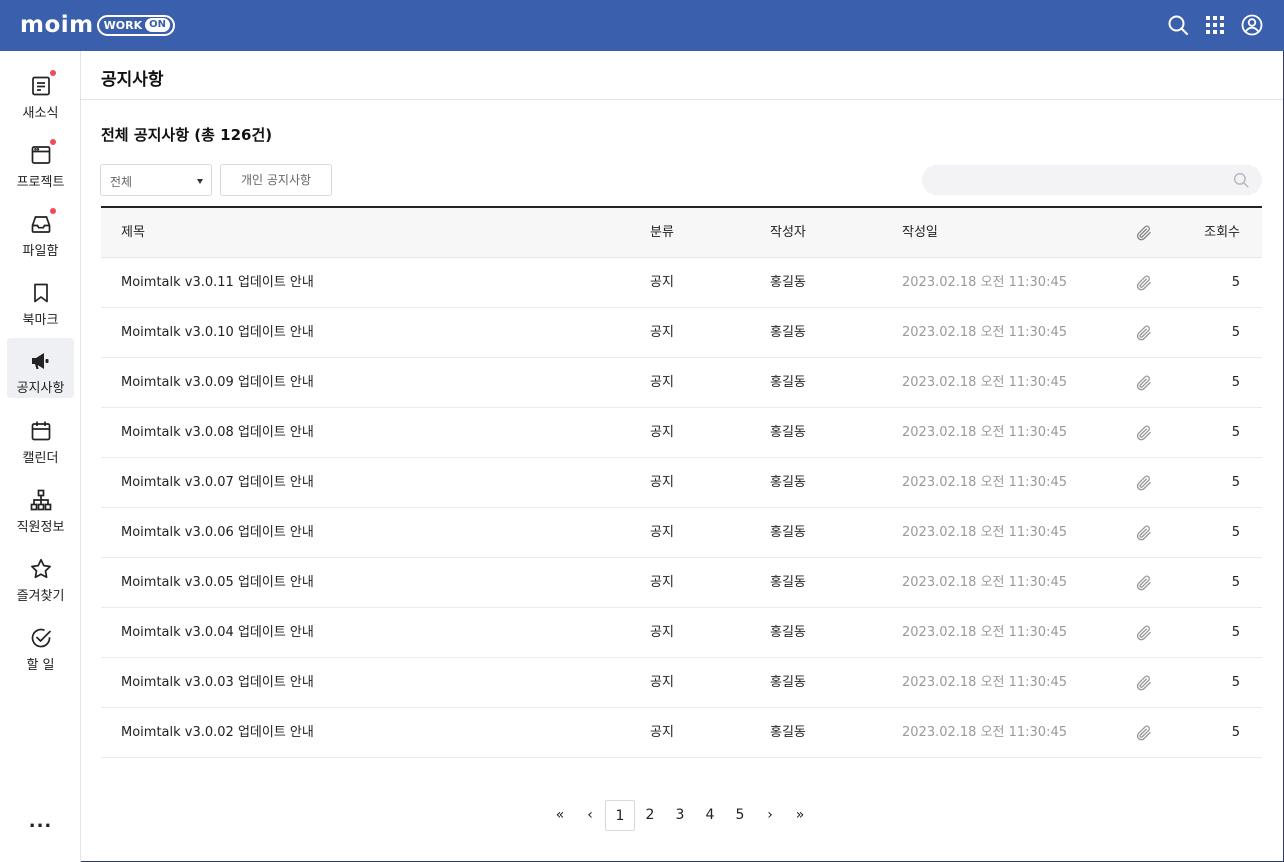 This screenshot has height=862, width=1284. I want to click on logo: moim WORK ON, so click(97, 25).